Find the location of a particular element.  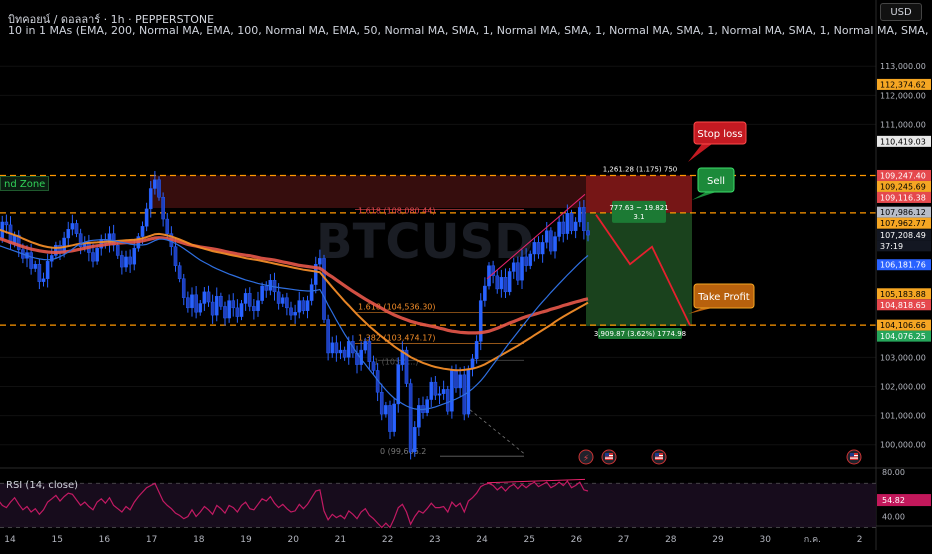

time-tick-label: 15 is located at coordinates (56, 540).